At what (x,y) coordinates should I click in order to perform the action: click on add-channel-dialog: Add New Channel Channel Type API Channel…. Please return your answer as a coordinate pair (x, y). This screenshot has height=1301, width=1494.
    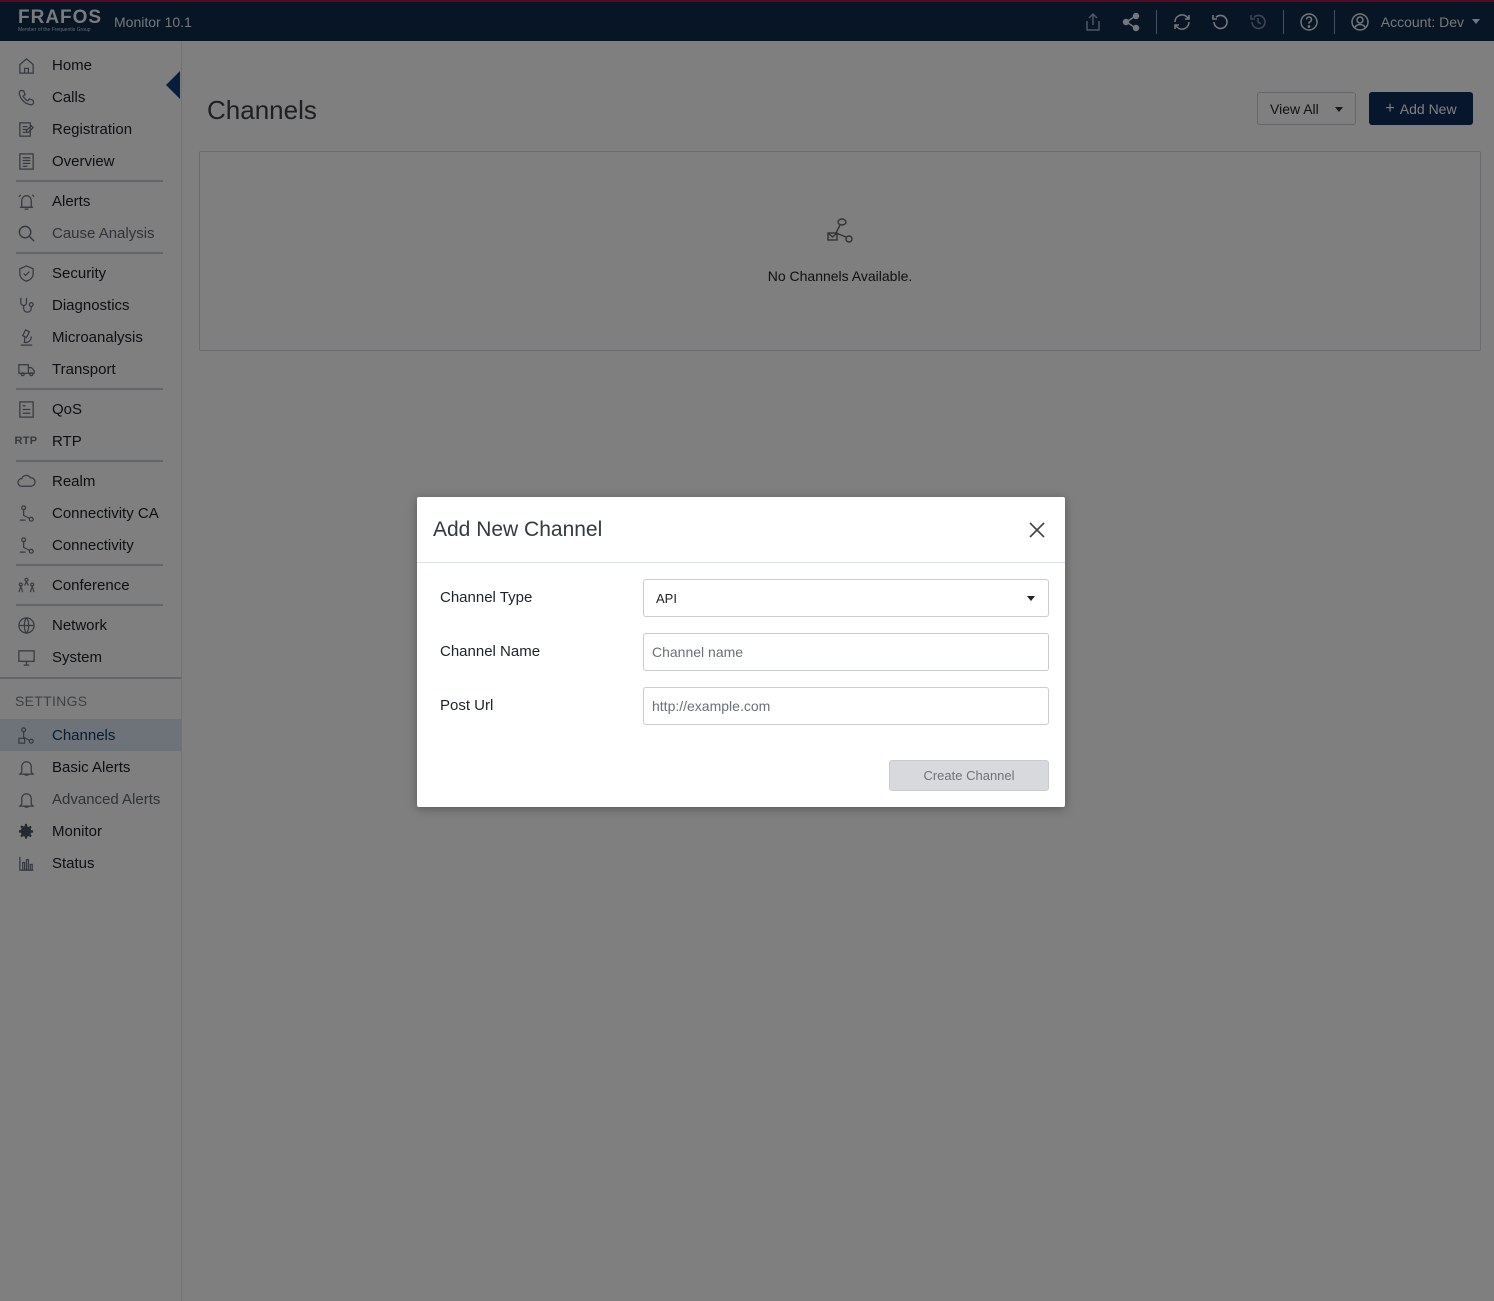
    Looking at the image, I should click on (741, 652).